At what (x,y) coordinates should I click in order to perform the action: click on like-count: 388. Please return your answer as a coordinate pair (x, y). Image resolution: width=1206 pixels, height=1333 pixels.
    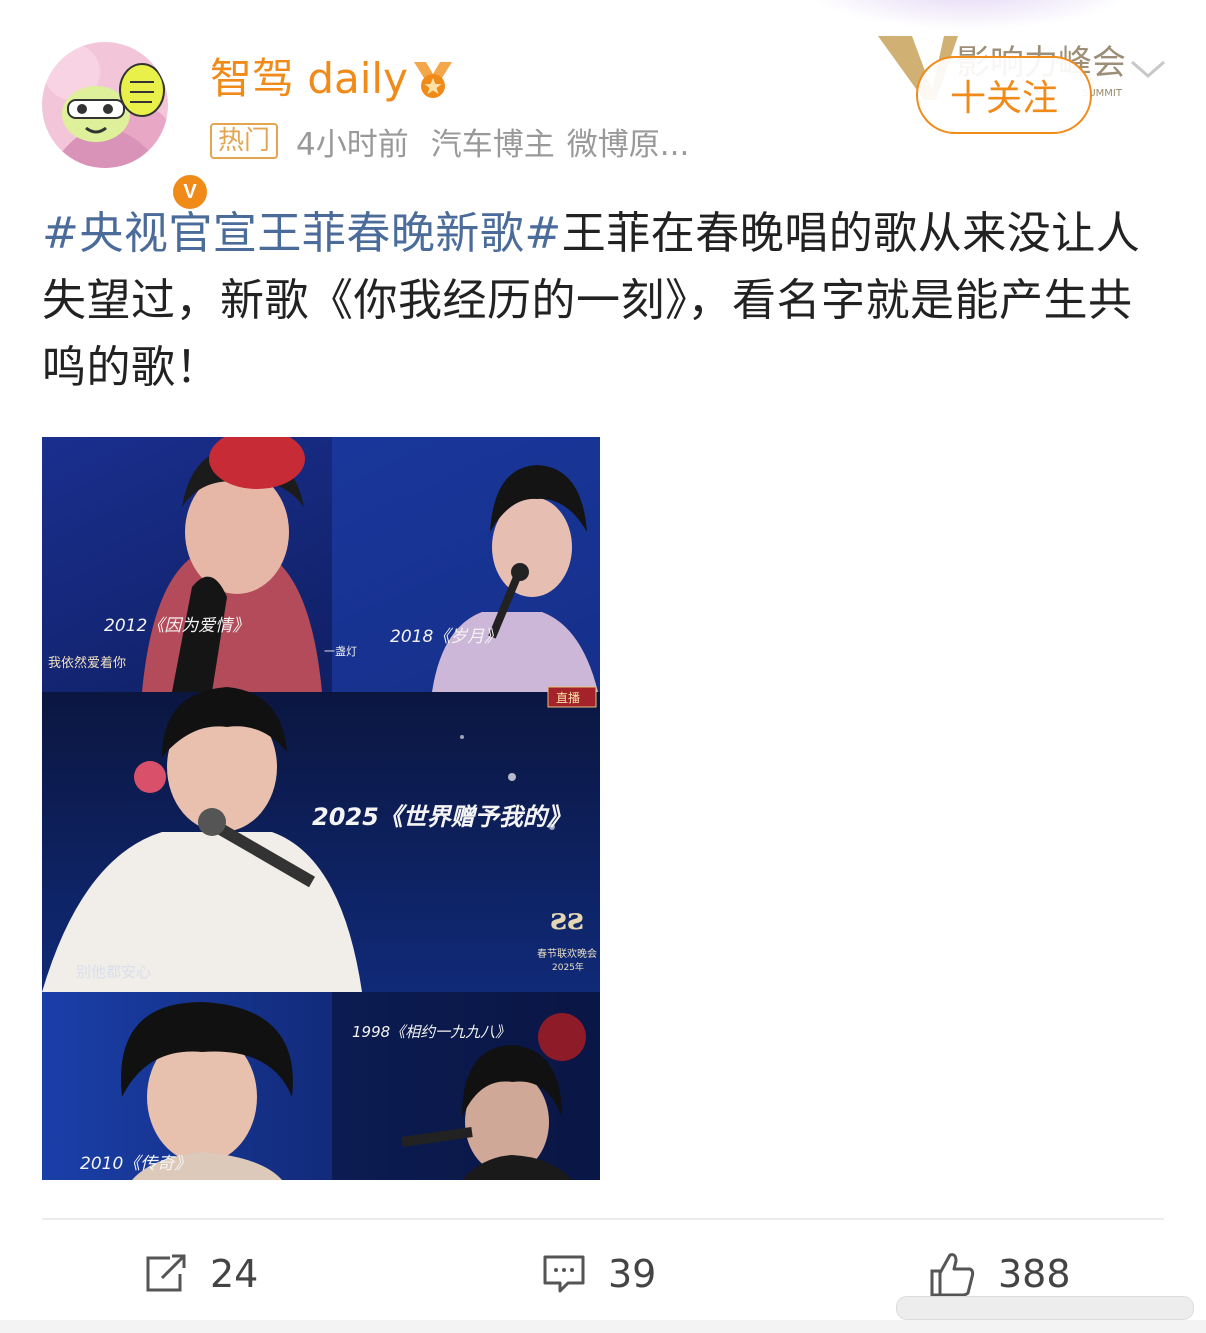
    Looking at the image, I should click on (1034, 1274).